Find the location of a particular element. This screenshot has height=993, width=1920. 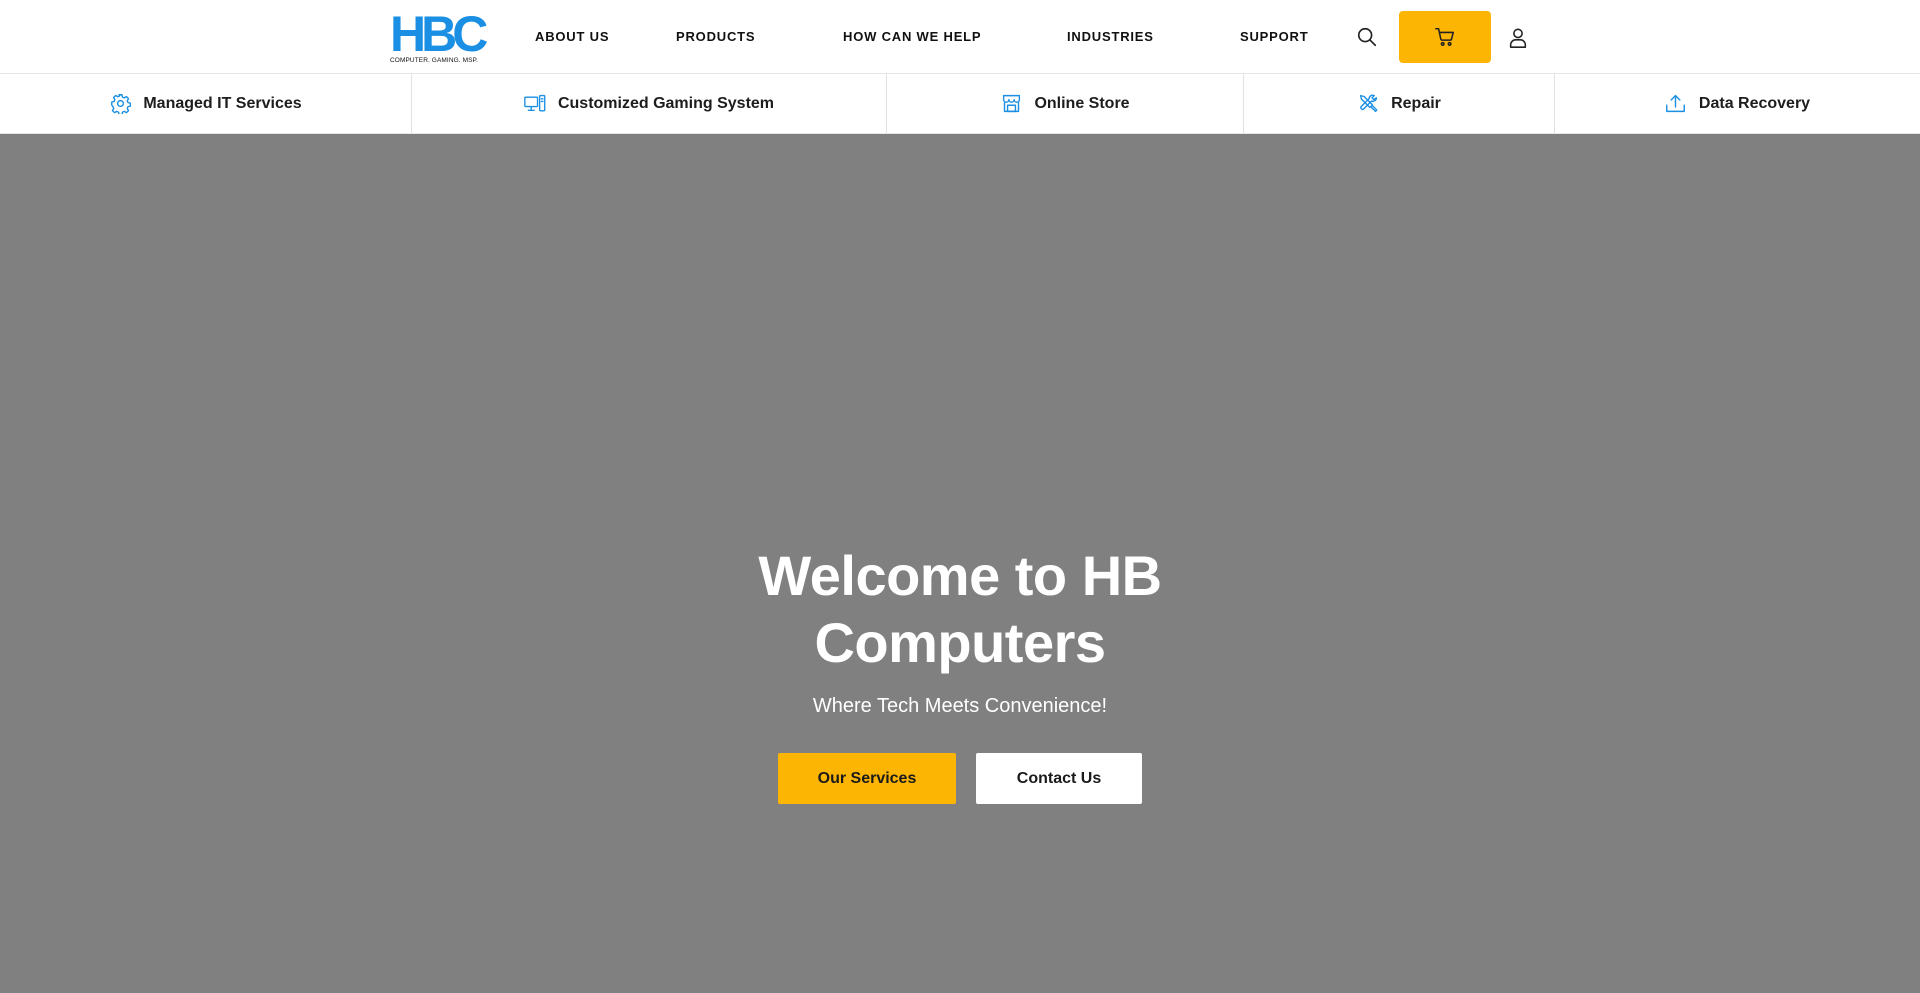

category-data-recovery: Data Recovery is located at coordinates (1737, 103).